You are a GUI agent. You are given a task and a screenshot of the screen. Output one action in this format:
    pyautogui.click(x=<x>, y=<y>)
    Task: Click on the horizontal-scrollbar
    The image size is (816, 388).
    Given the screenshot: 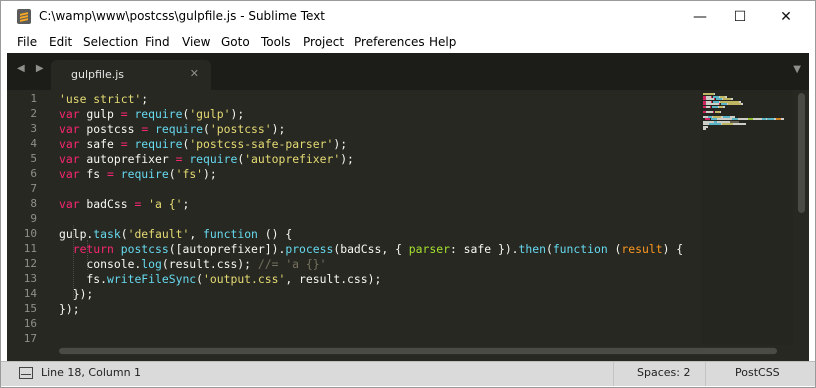 What is the action you would take?
    pyautogui.click(x=418, y=351)
    